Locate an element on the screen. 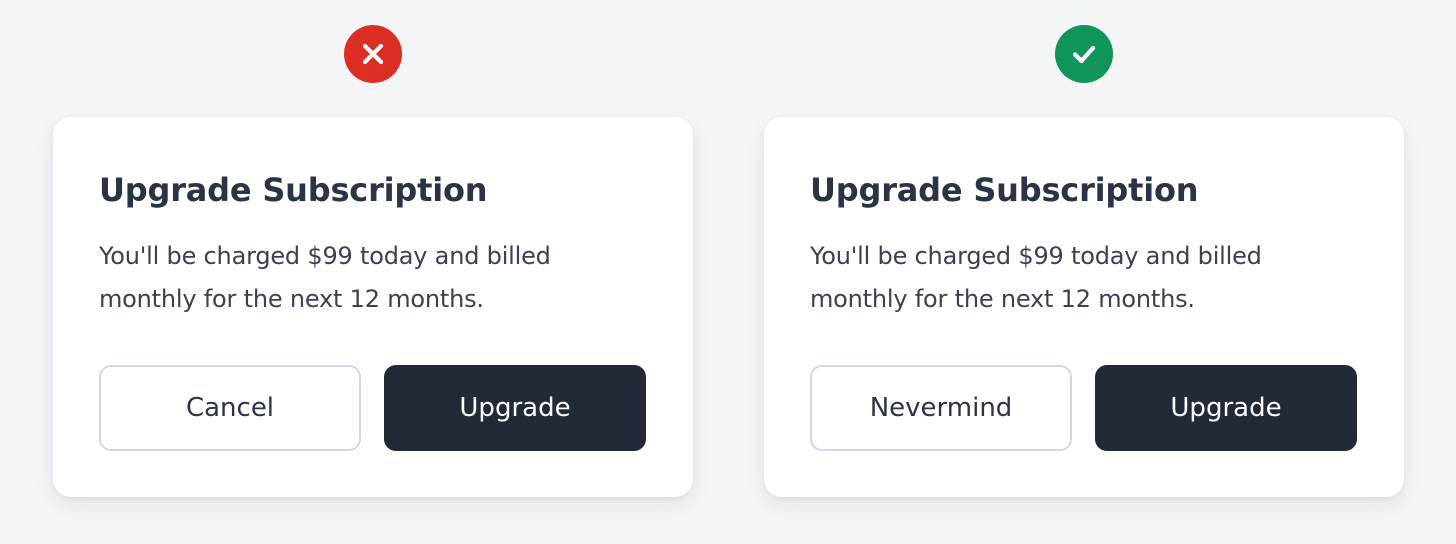 This screenshot has width=1456, height=544. checkmark-icon is located at coordinates (1084, 54).